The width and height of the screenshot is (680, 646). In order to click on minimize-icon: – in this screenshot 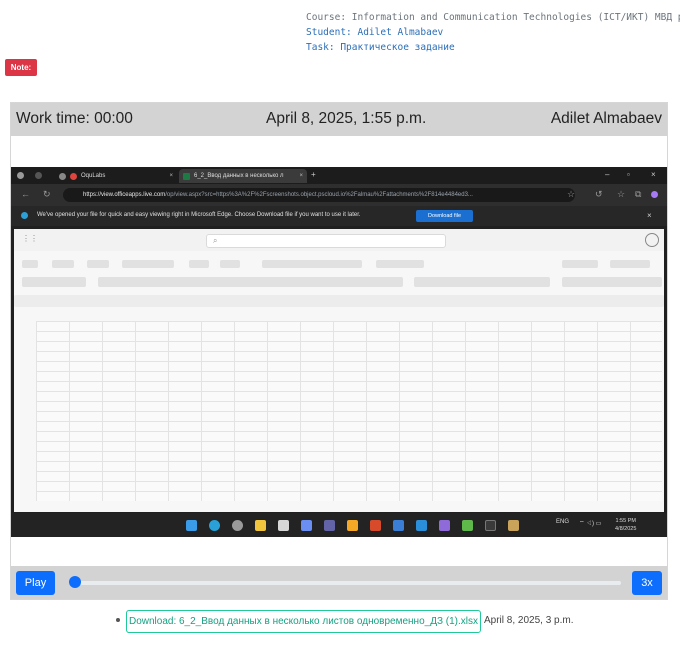, I will do `click(607, 174)`.